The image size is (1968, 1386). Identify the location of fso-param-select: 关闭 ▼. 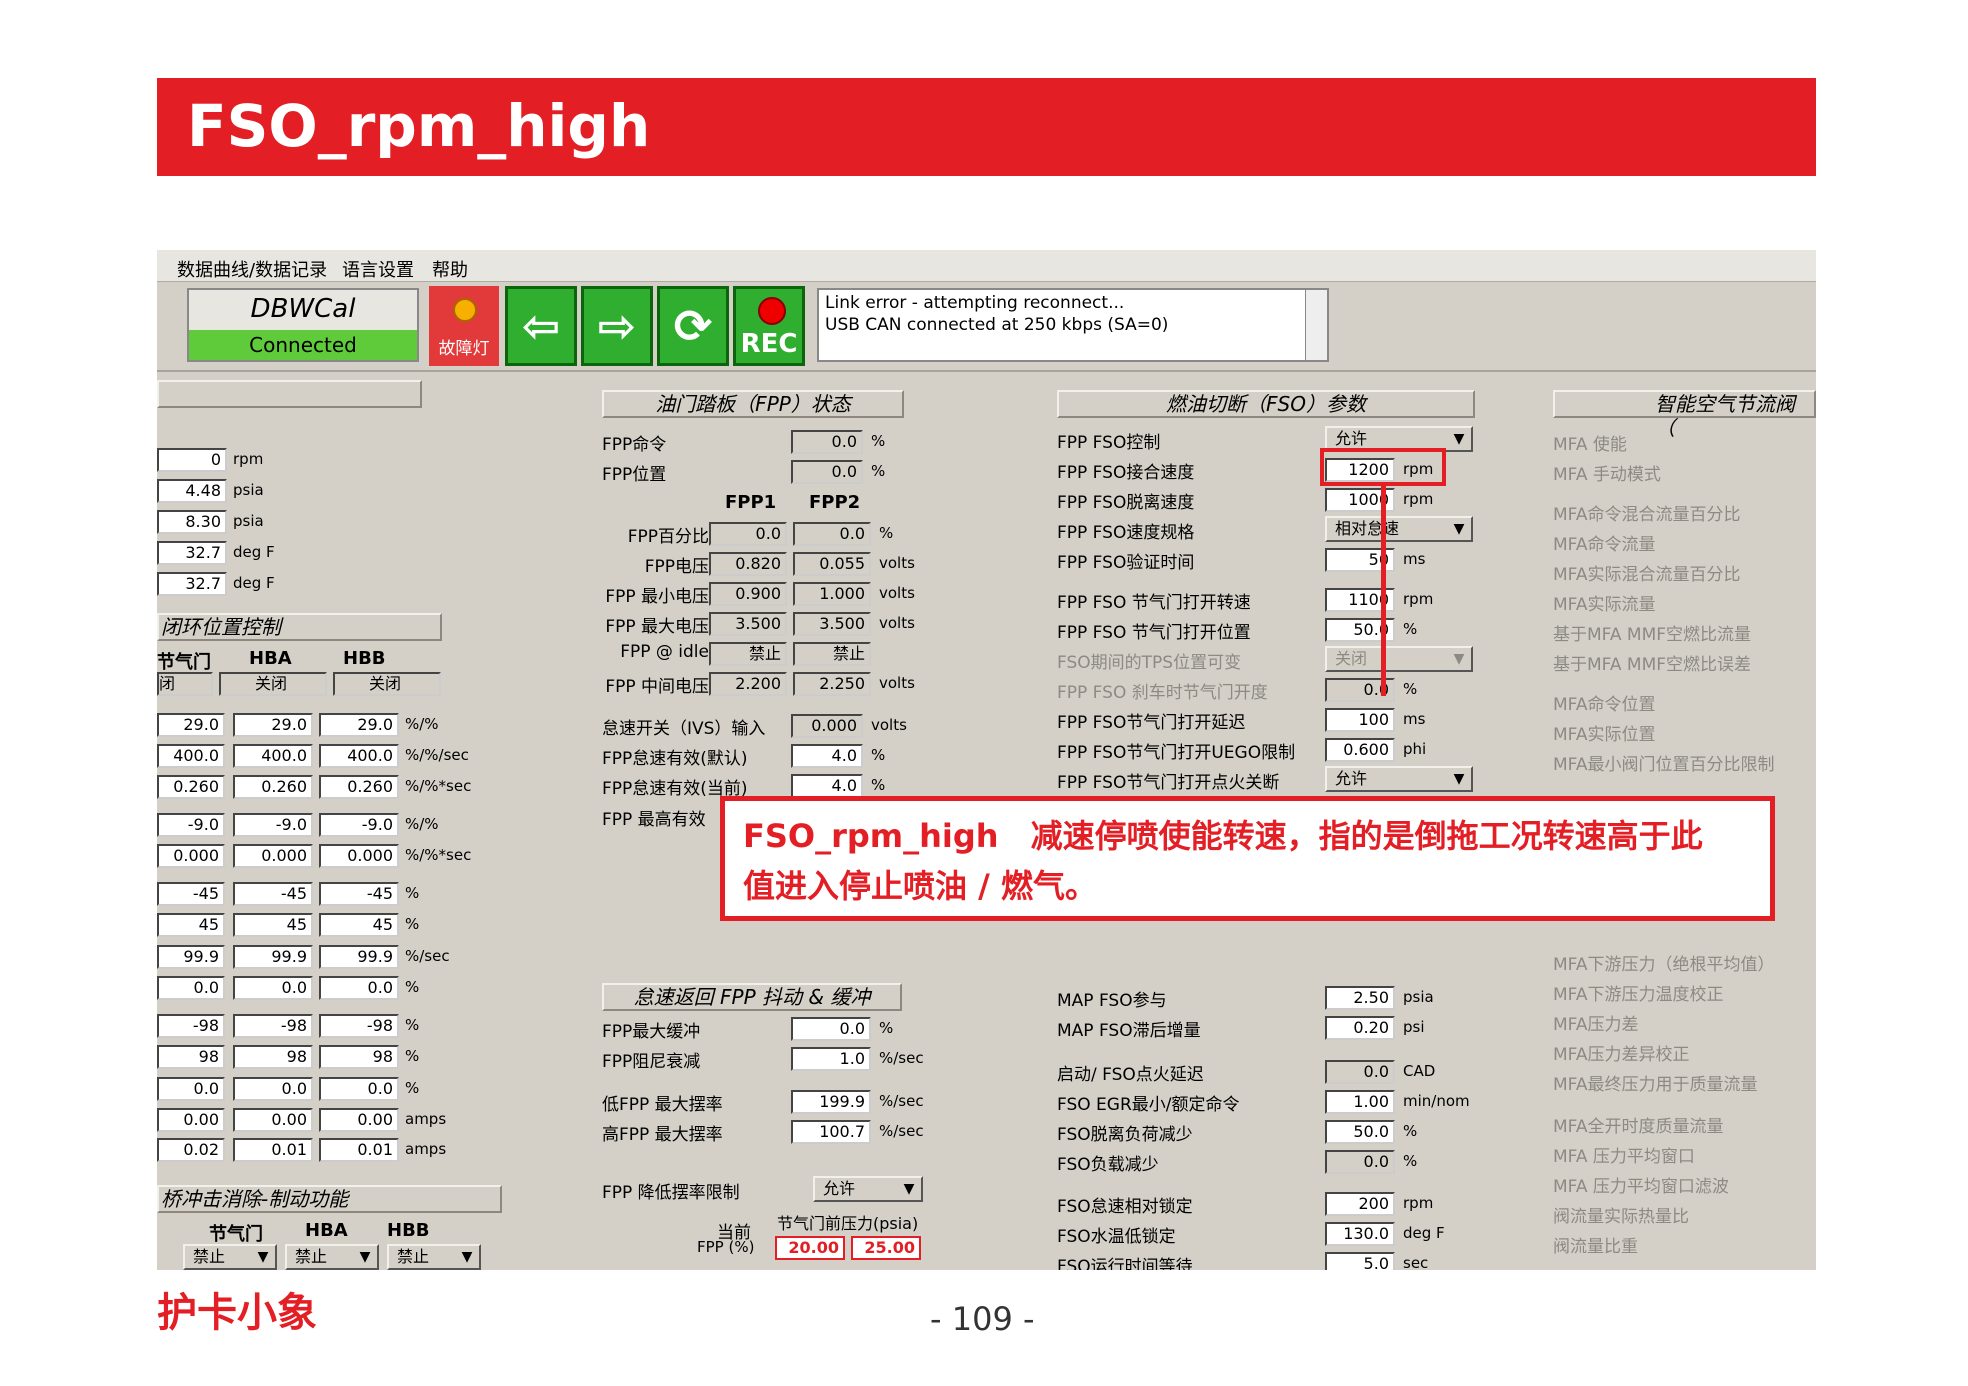
(1399, 659).